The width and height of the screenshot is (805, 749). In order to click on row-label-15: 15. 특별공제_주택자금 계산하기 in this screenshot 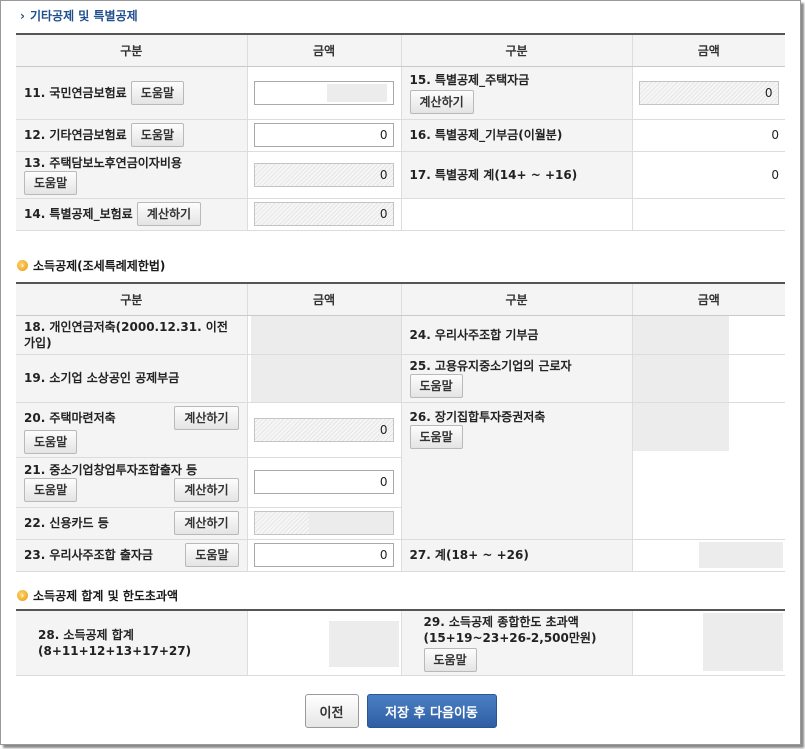, I will do `click(516, 93)`.